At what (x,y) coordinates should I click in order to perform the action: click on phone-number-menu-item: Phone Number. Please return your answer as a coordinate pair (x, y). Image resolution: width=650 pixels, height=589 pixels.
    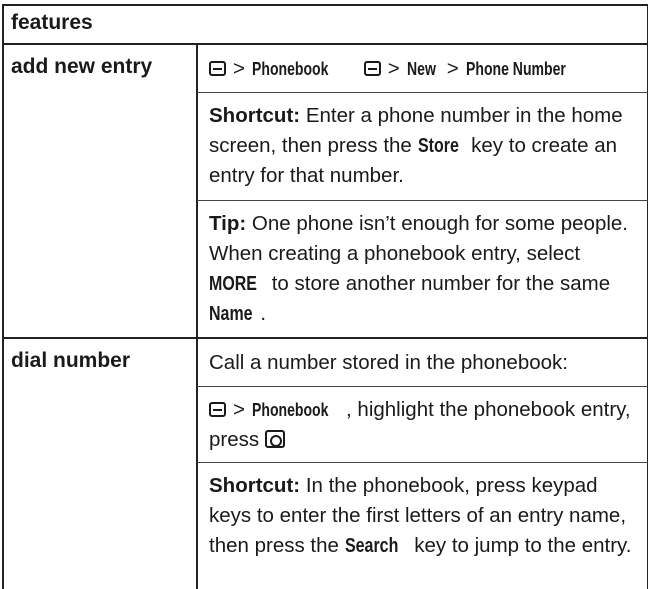
    Looking at the image, I should click on (515, 69).